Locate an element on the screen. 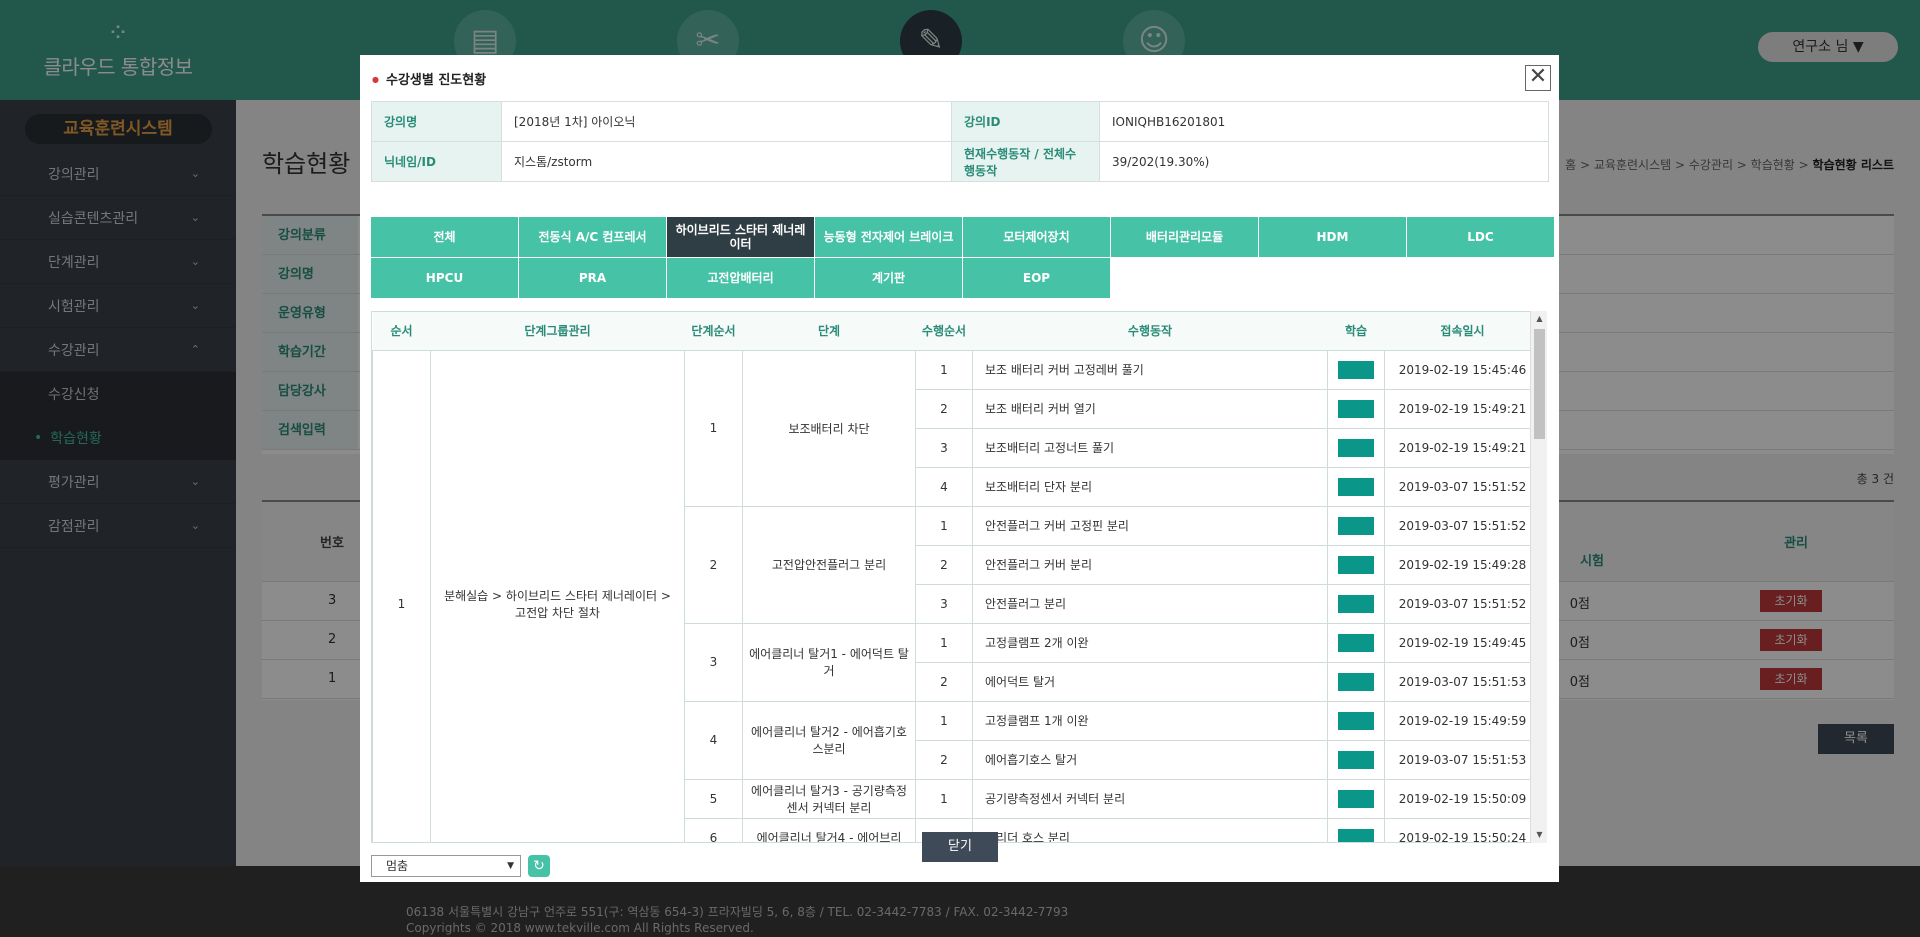 The height and width of the screenshot is (937, 1920). column-header: 단계그룹관리 is located at coordinates (557, 331).